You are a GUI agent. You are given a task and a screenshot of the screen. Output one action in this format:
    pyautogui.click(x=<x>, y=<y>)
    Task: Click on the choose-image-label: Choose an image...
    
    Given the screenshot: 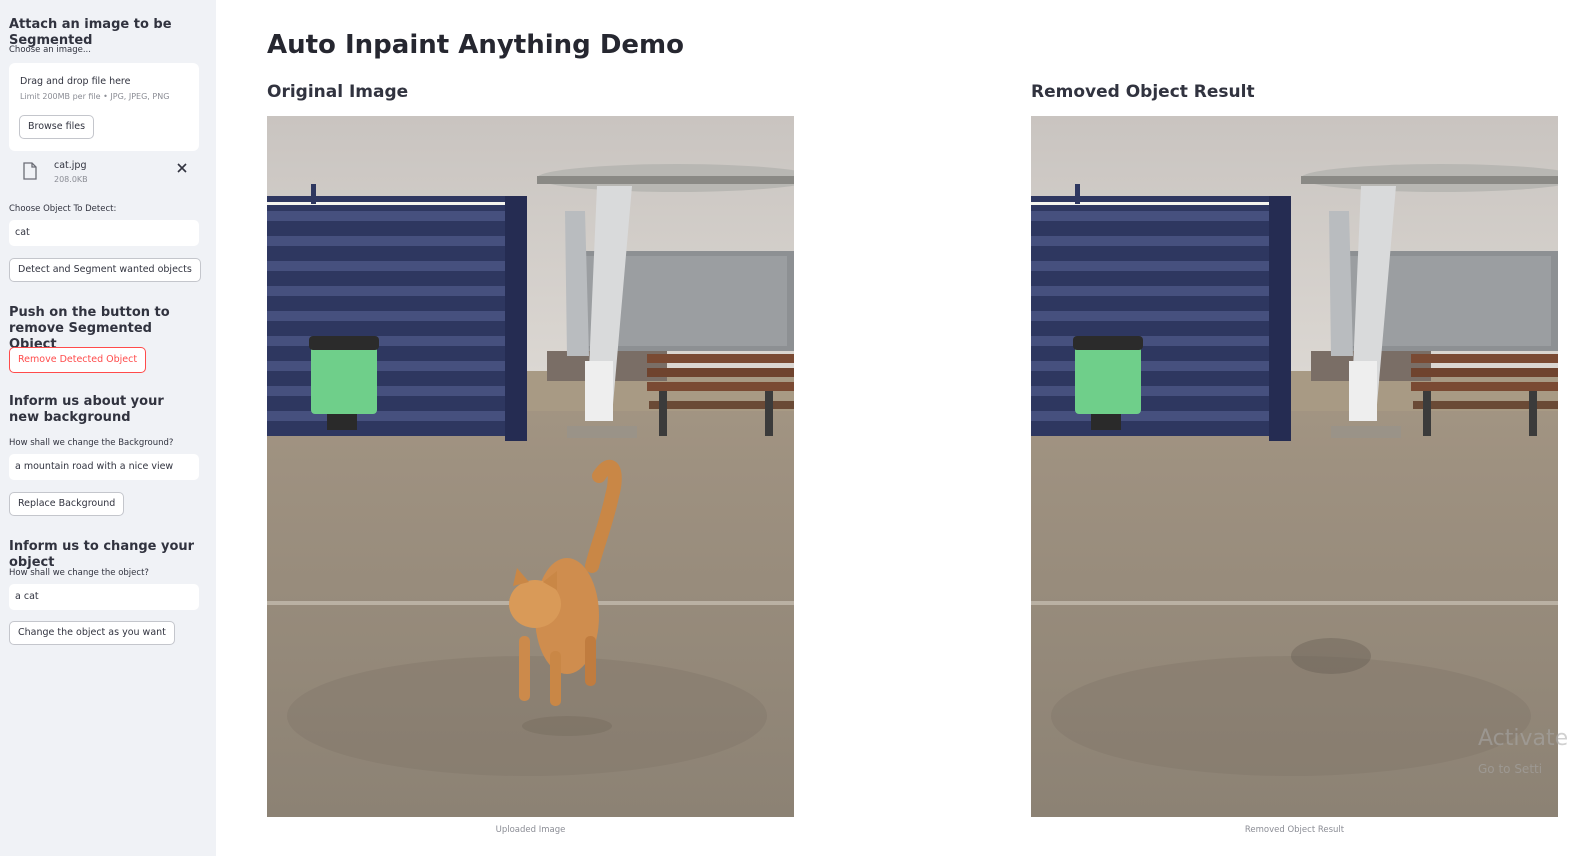 What is the action you would take?
    pyautogui.click(x=50, y=50)
    